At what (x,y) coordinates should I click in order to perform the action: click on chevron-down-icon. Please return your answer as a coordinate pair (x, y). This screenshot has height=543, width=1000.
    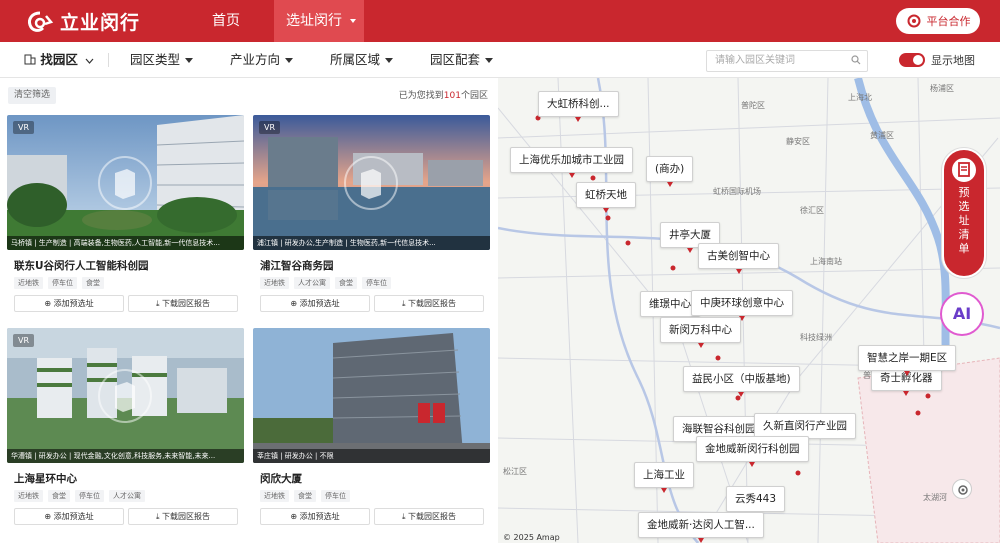
    Looking at the image, I should click on (89, 61).